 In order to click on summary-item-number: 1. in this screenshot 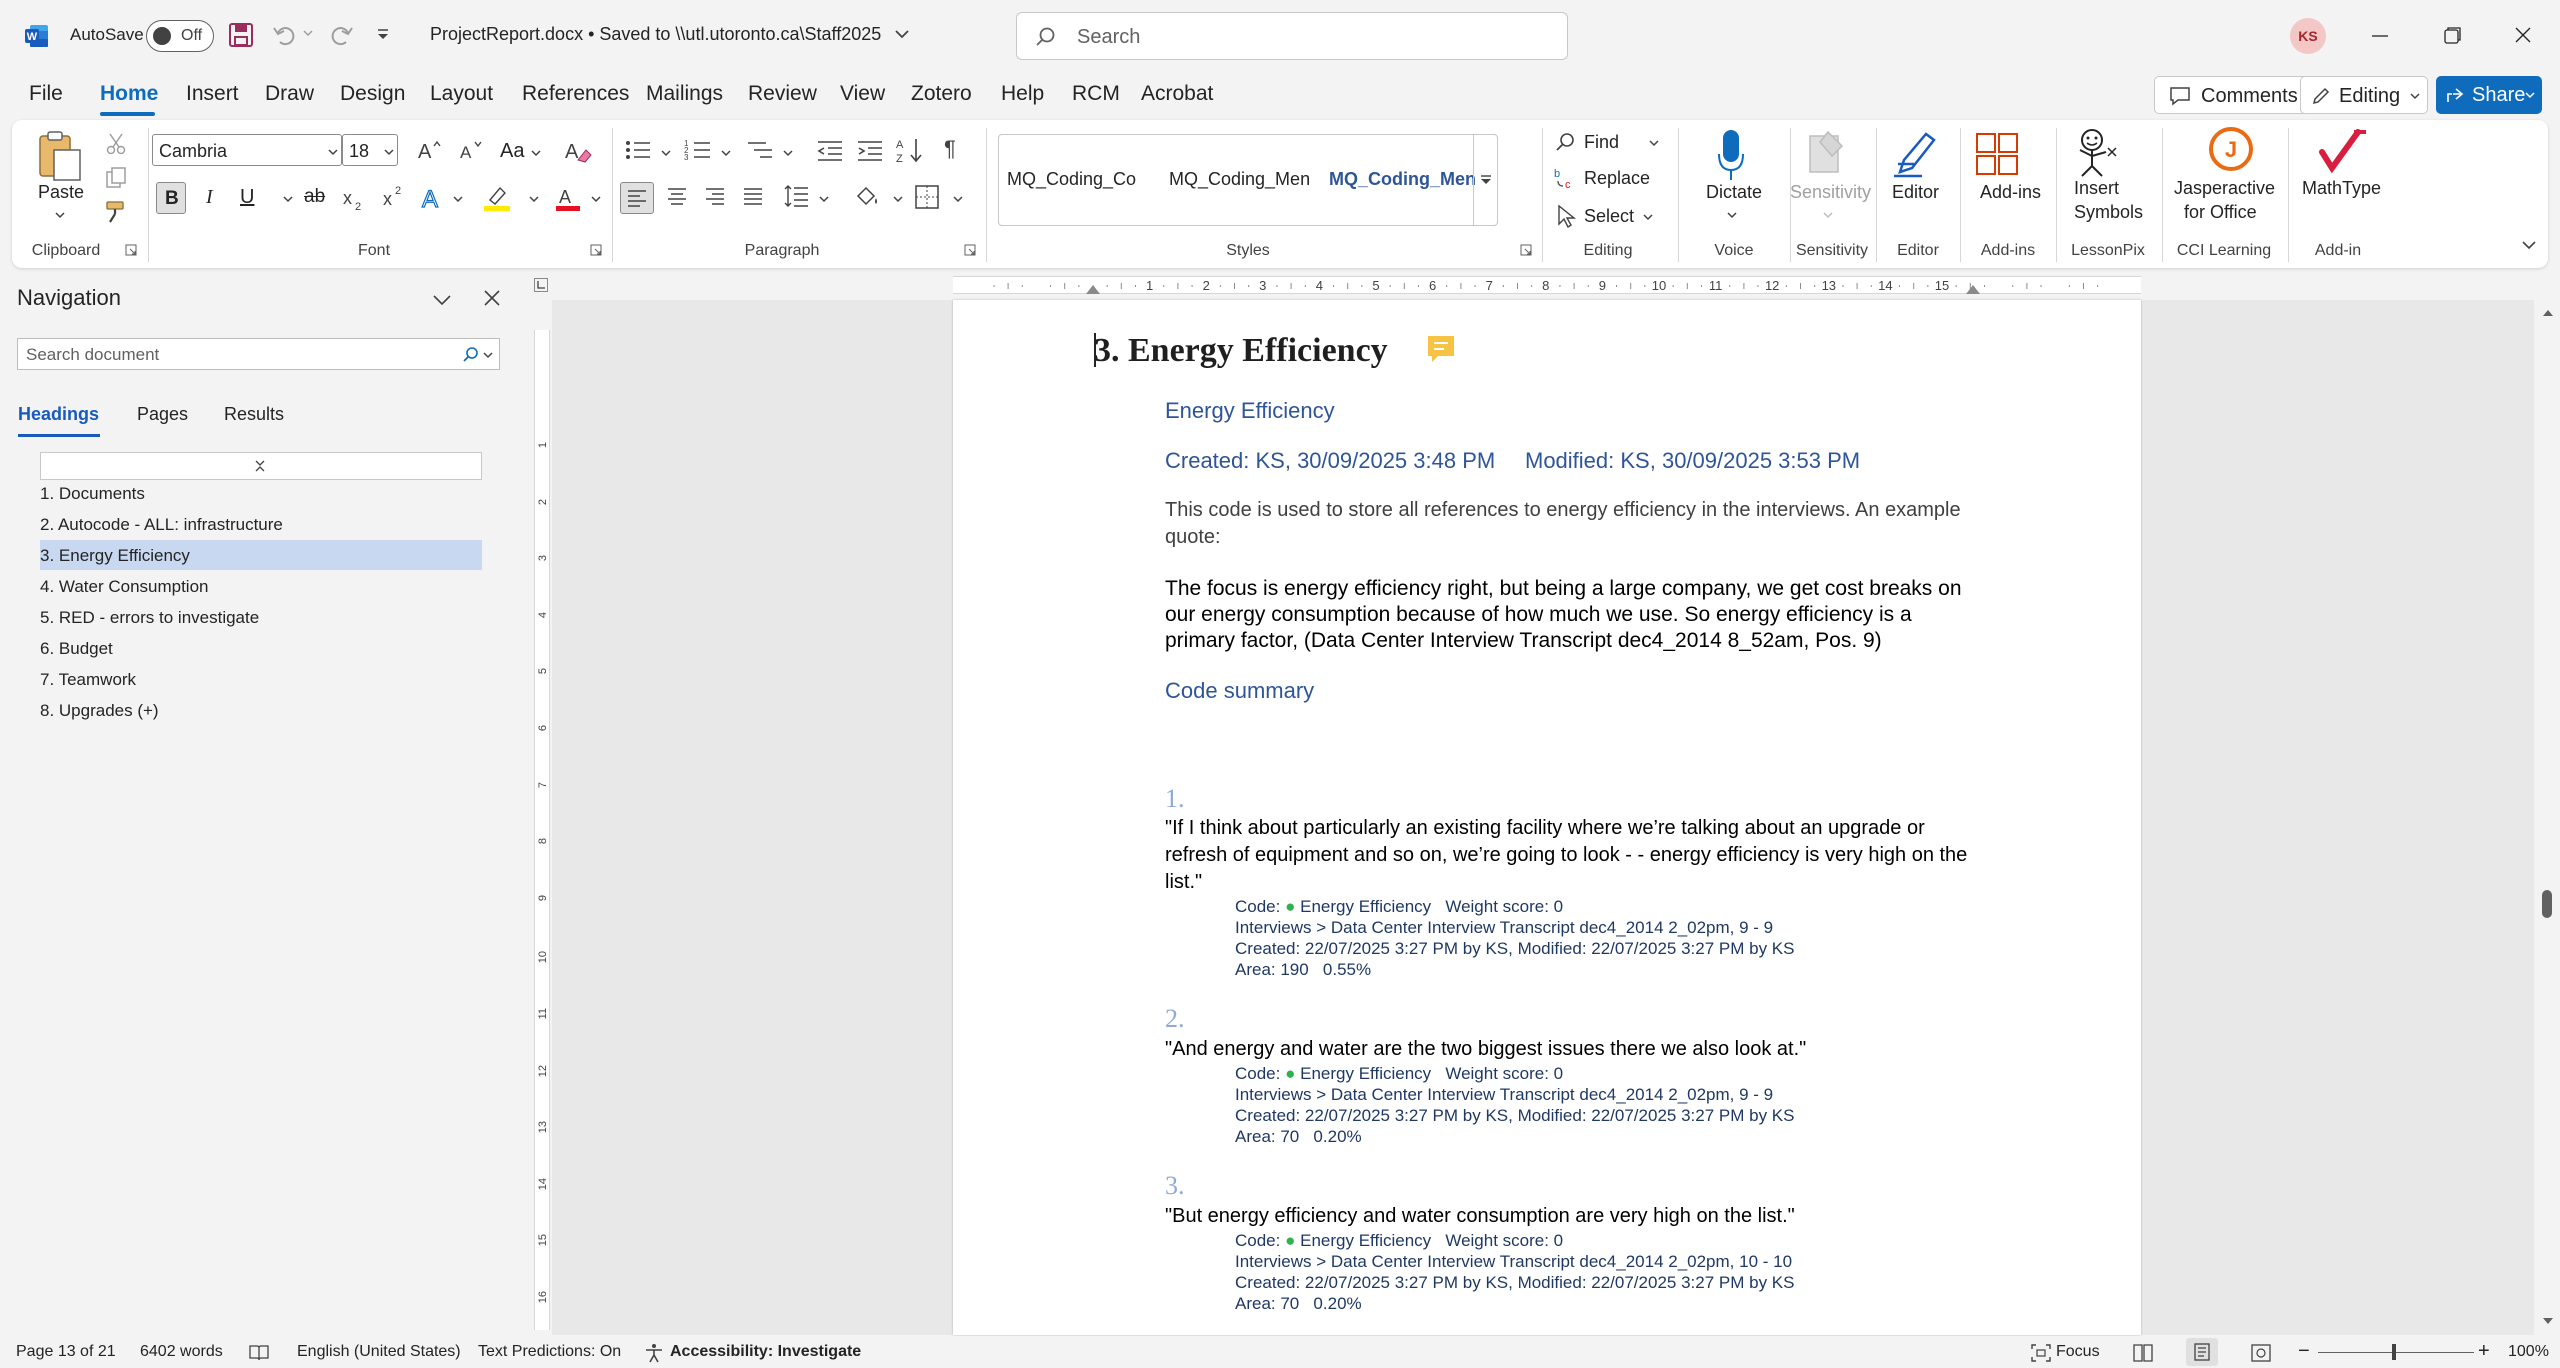, I will do `click(1175, 799)`.